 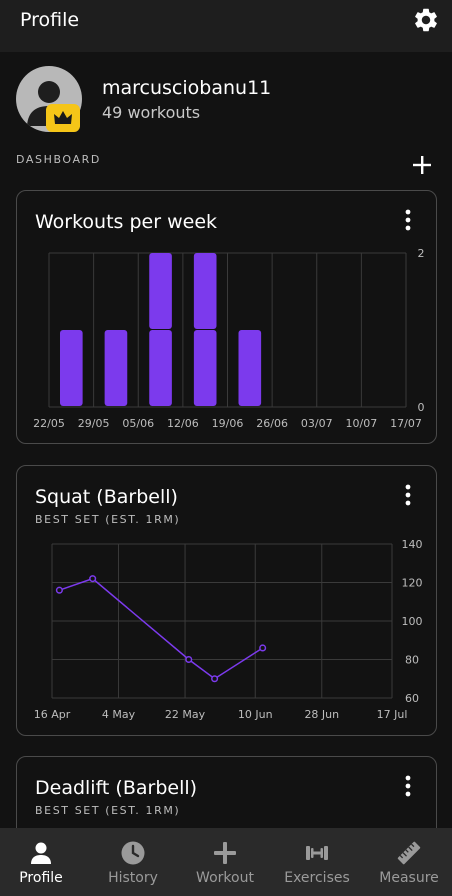 I want to click on dumbbell-icon, so click(x=317, y=853).